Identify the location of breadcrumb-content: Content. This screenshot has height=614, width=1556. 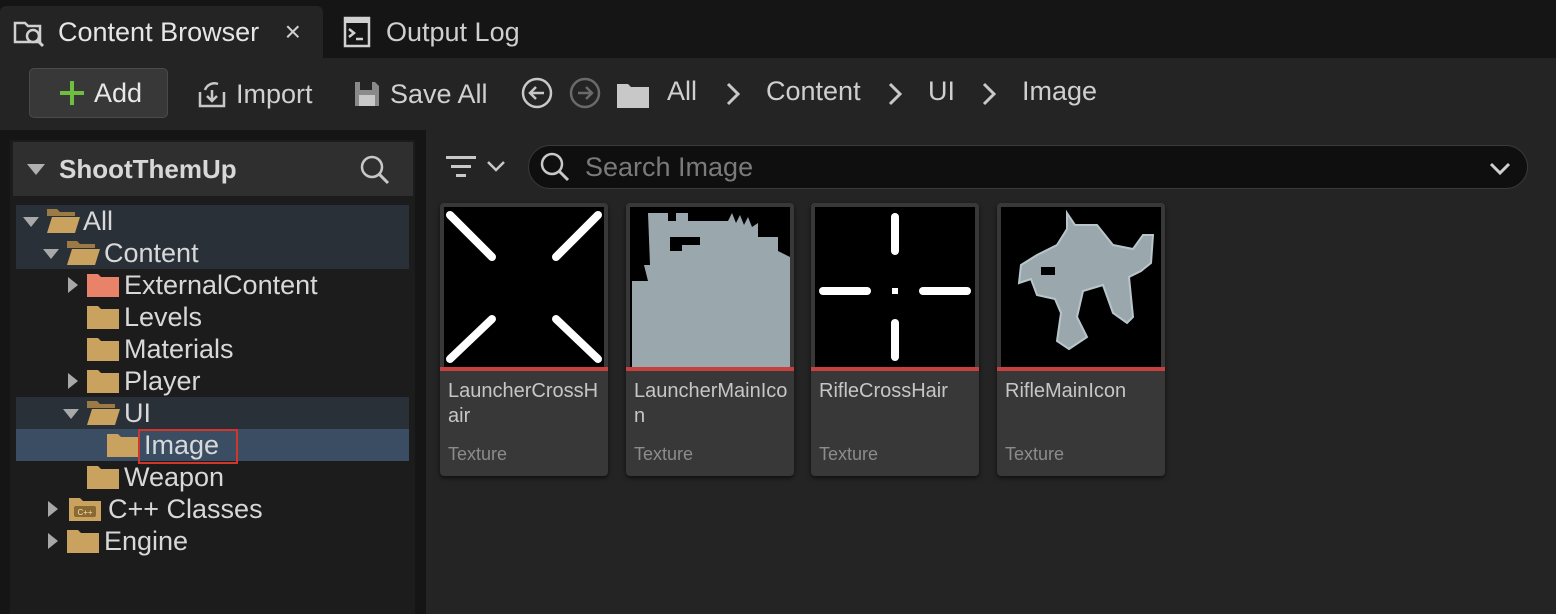
(813, 91).